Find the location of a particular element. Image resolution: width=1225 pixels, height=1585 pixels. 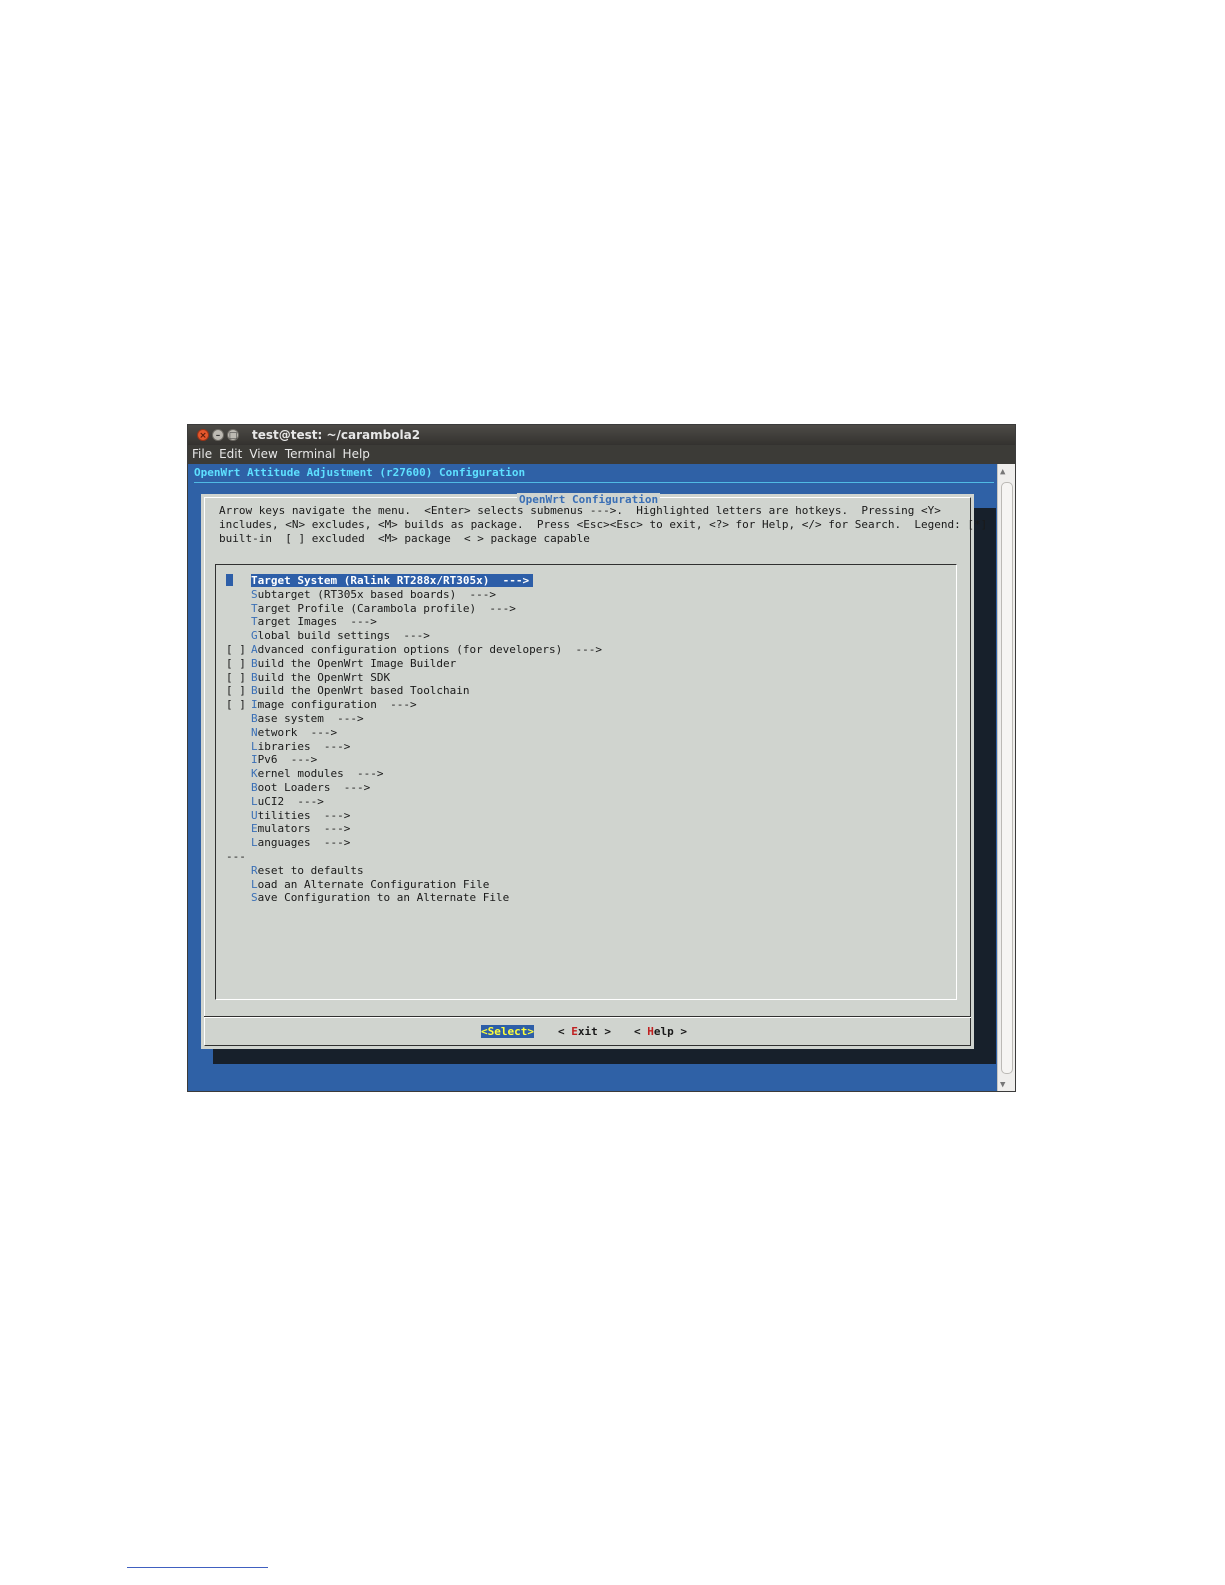

minimize-icon: – is located at coordinates (218, 435).